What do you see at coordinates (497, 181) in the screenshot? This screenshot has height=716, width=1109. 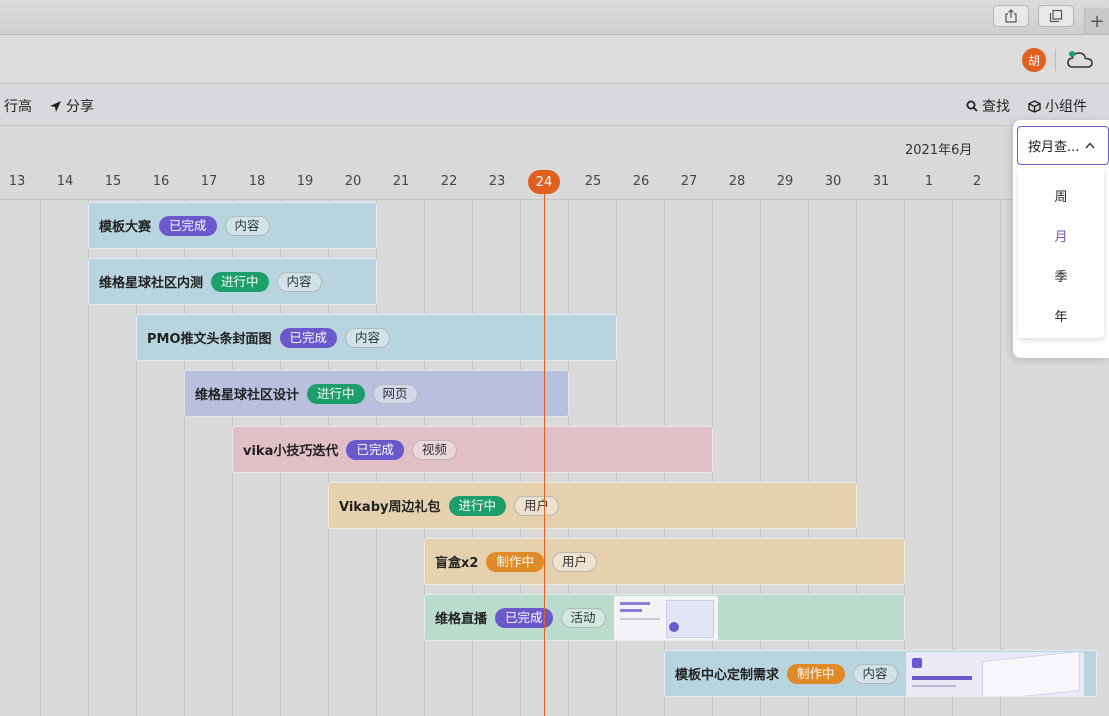 I see `day-label: 23` at bounding box center [497, 181].